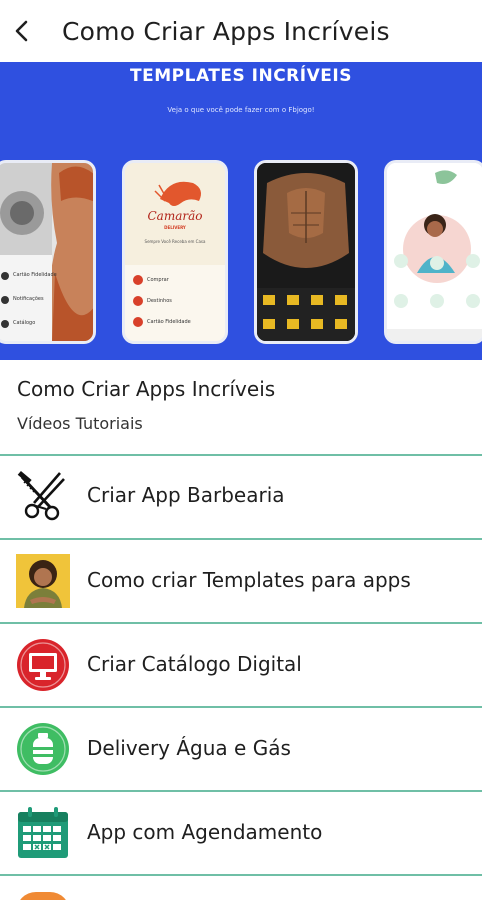  Describe the element at coordinates (43, 665) in the screenshot. I see `monitor-icon` at that location.